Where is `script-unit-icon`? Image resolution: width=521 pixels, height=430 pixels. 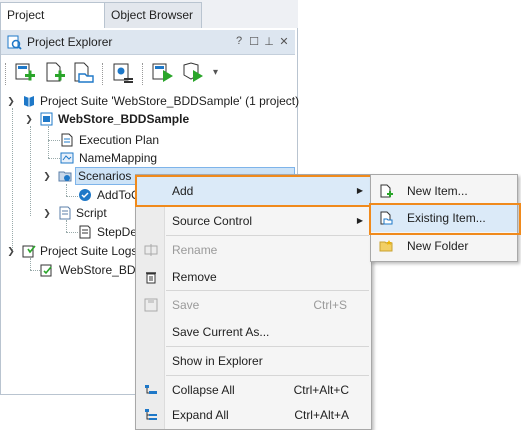 script-unit-icon is located at coordinates (85, 232).